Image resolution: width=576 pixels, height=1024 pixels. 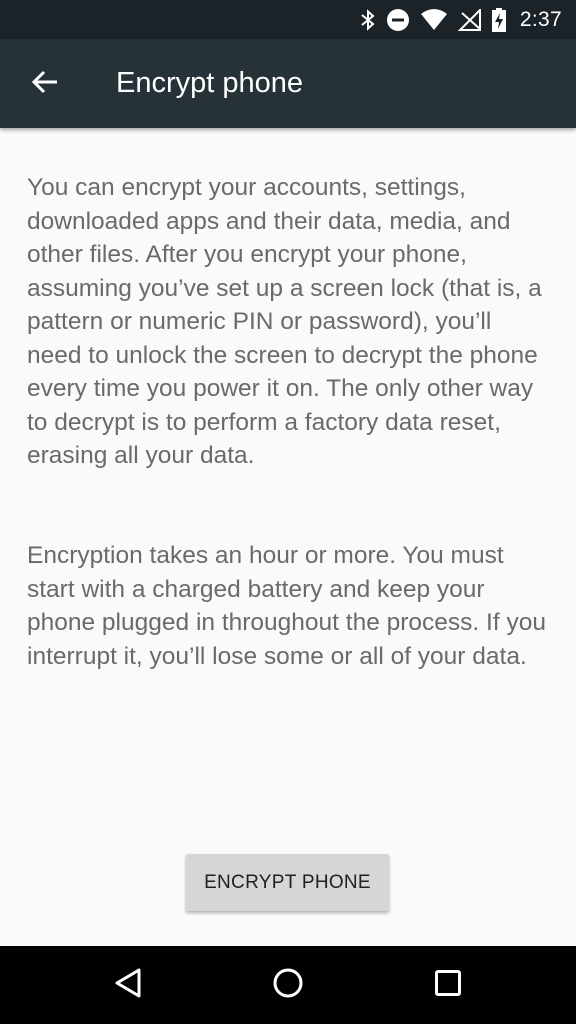 I want to click on arrow-back-icon, so click(x=45, y=84).